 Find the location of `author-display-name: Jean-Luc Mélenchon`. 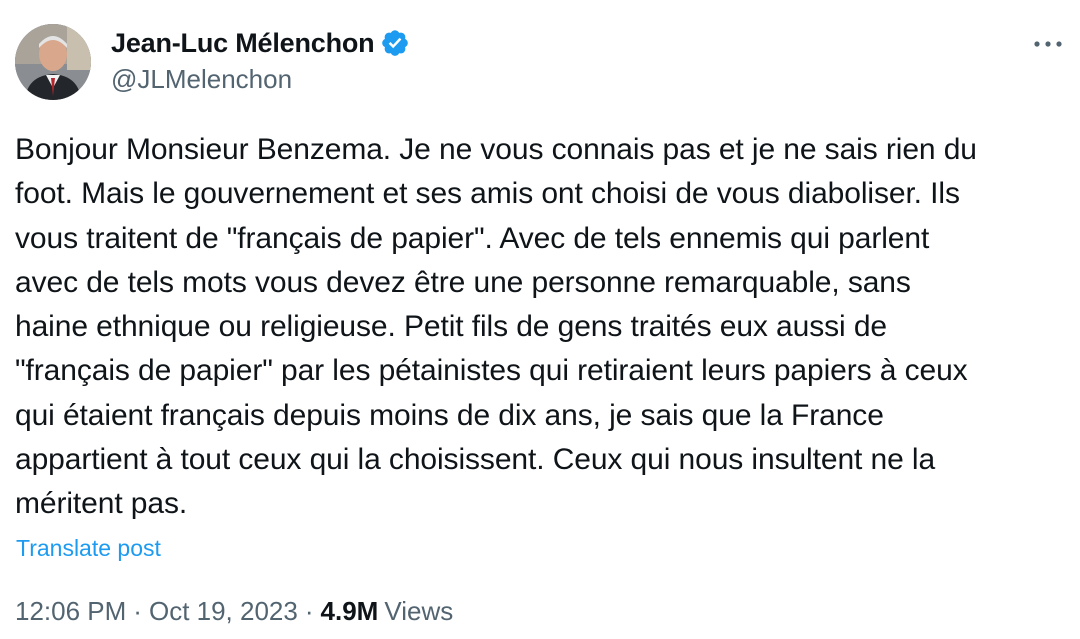

author-display-name: Jean-Luc Mélenchon is located at coordinates (243, 43).